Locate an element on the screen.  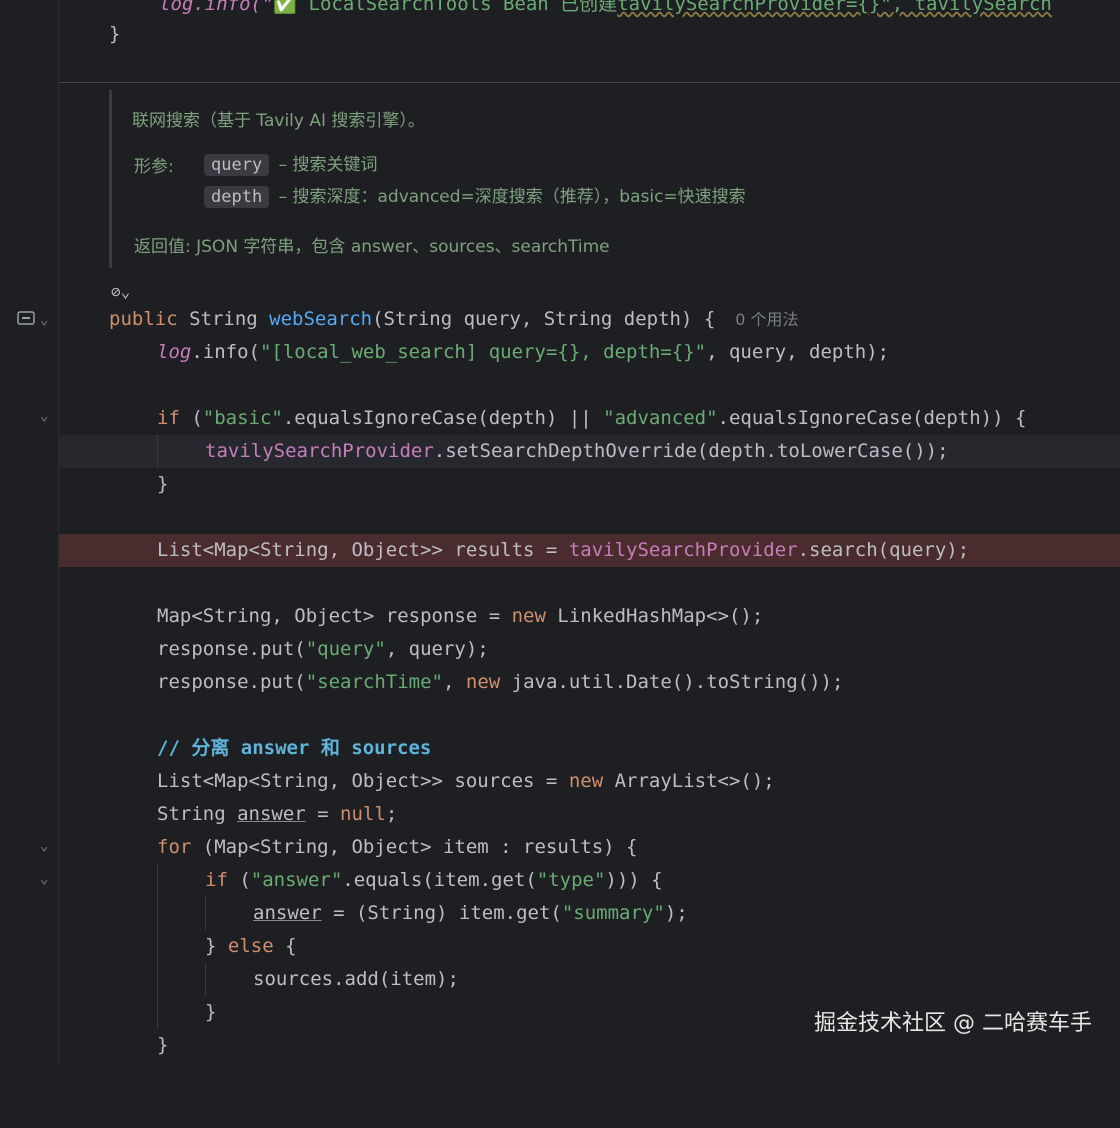
code-line: if ("answer".equals(item.get("type"))) { is located at coordinates (589, 880).